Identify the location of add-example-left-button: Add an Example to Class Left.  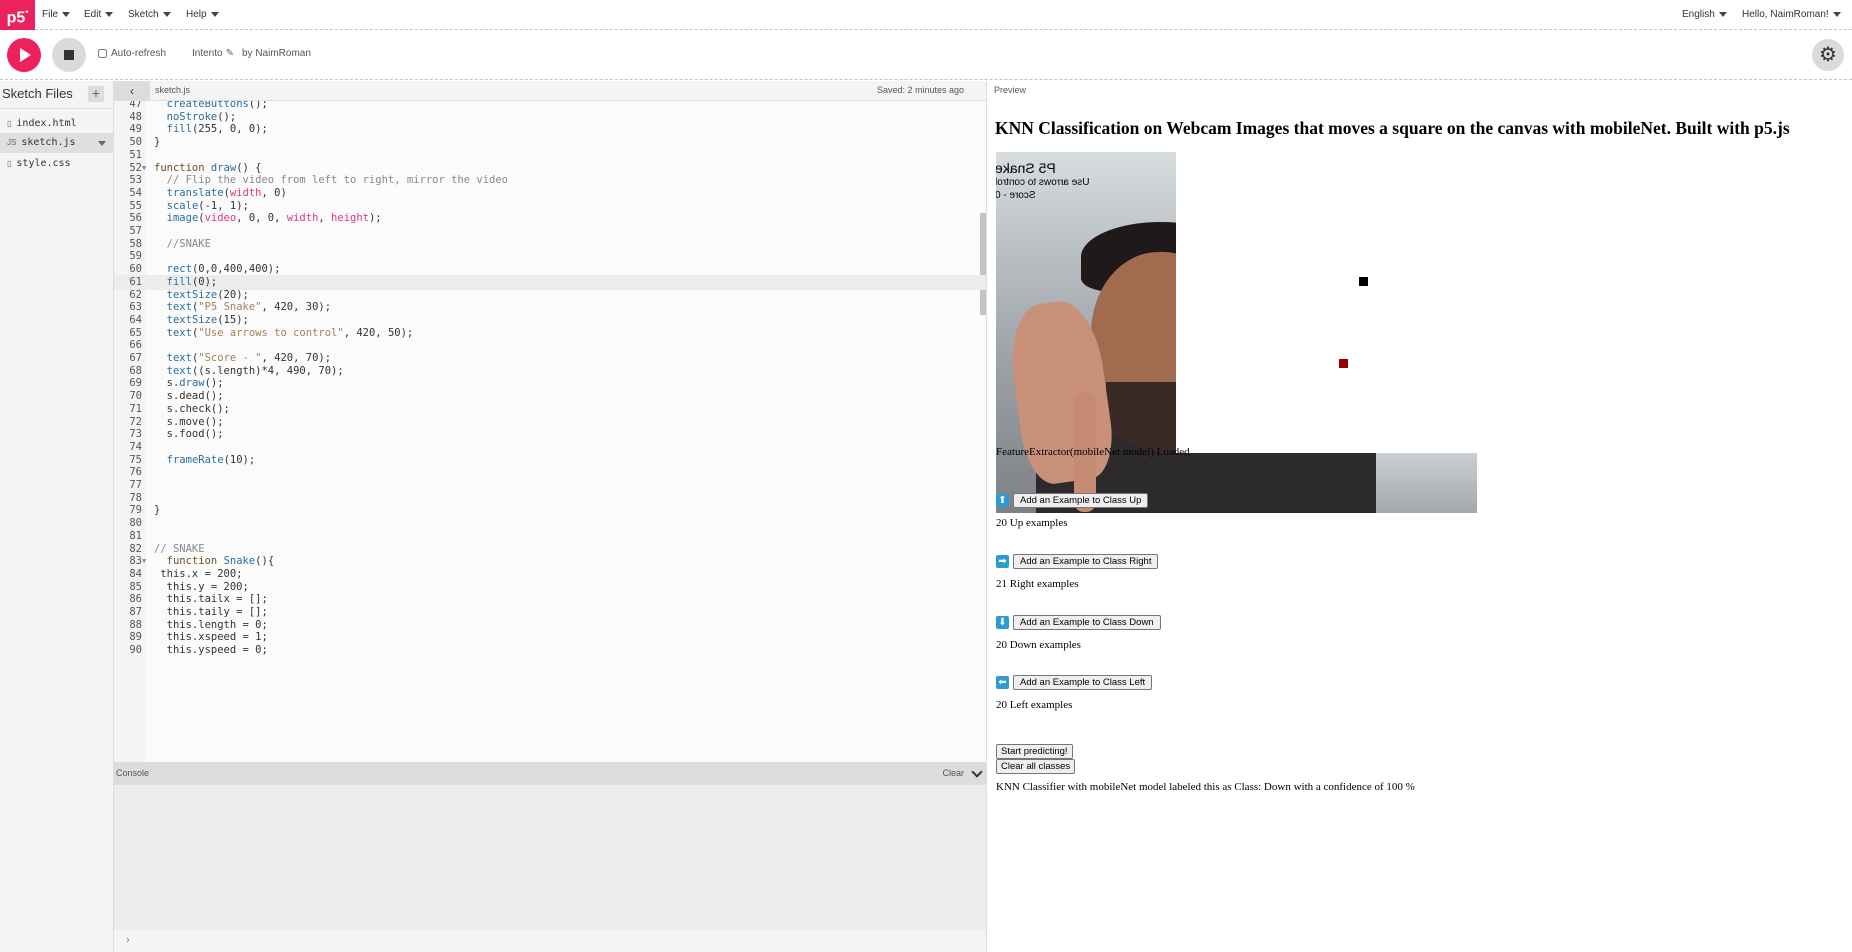
(1083, 682).